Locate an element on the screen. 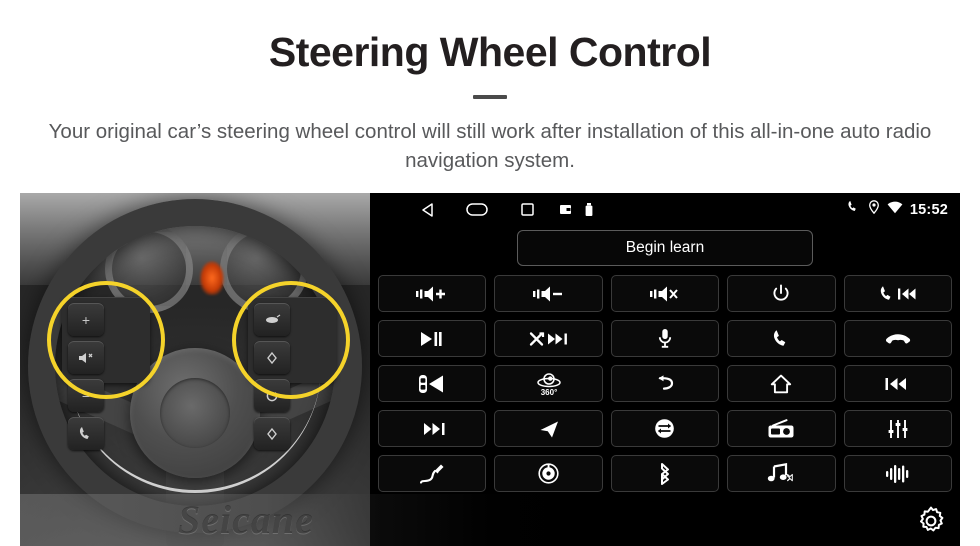  360-camera-icon: 360° is located at coordinates (548, 384).